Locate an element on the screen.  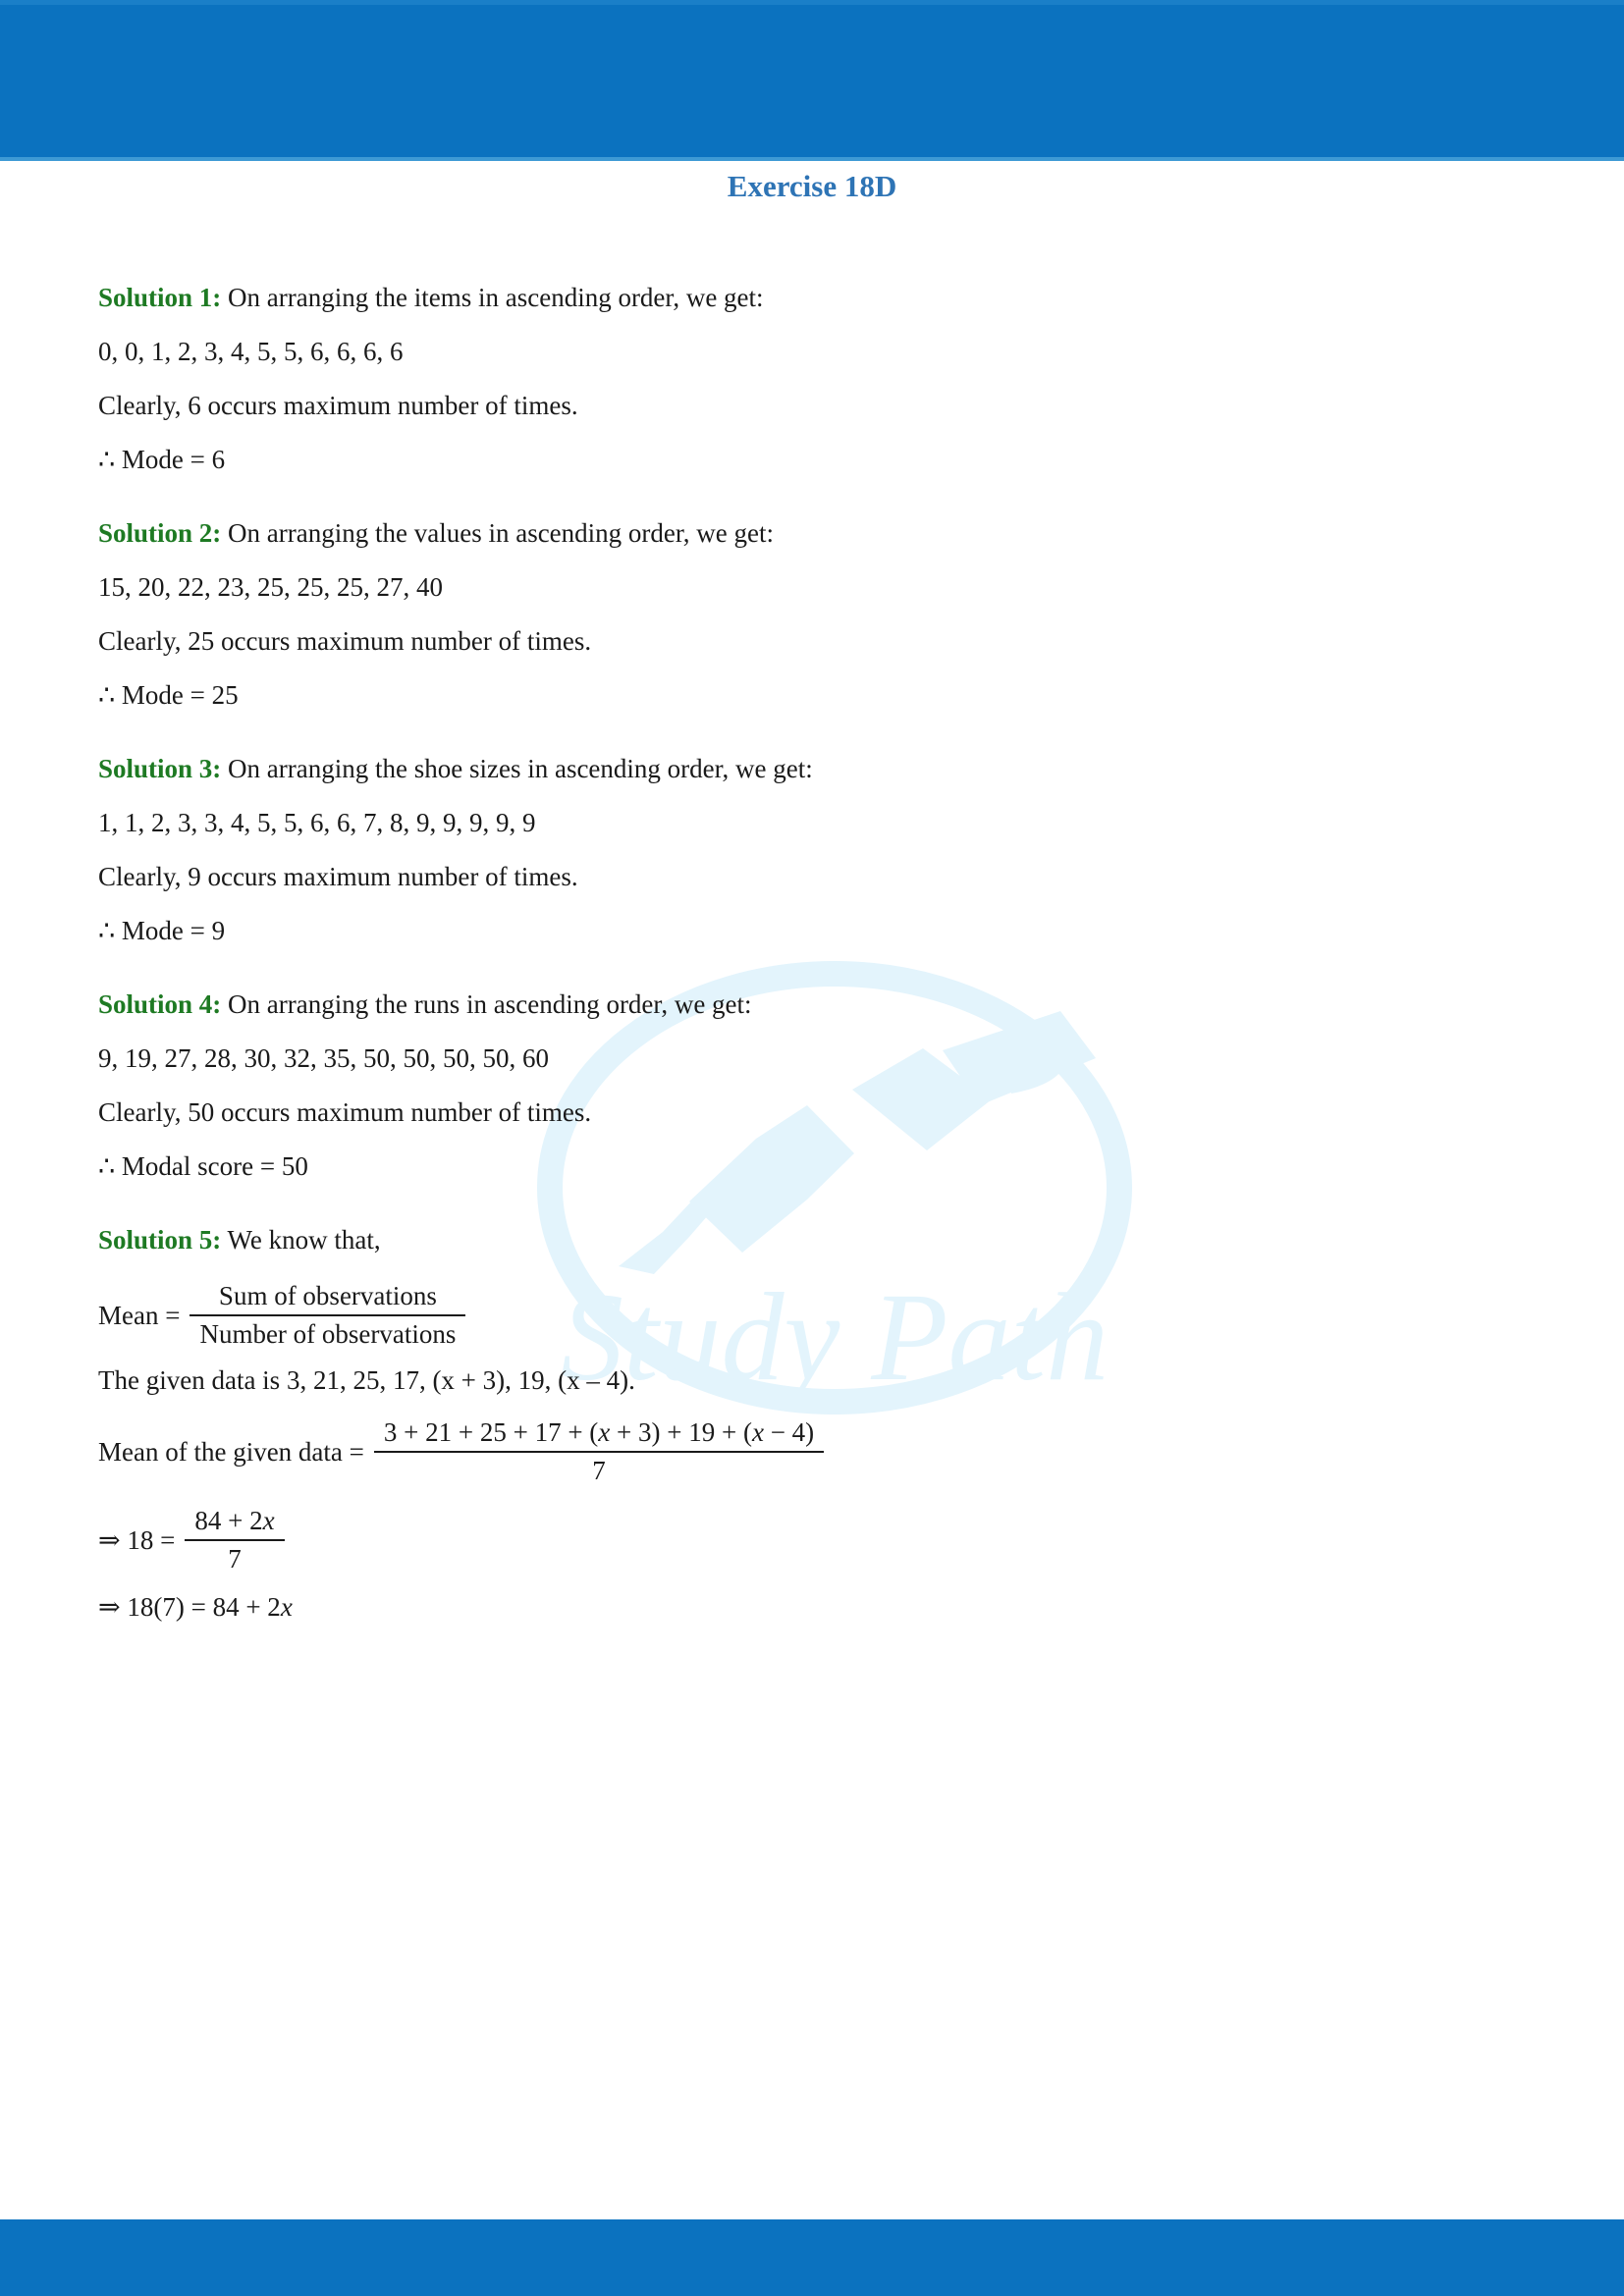
step-final-equation: ⇒ 18(7) = 84 + 2x is located at coordinates (815, 1607).